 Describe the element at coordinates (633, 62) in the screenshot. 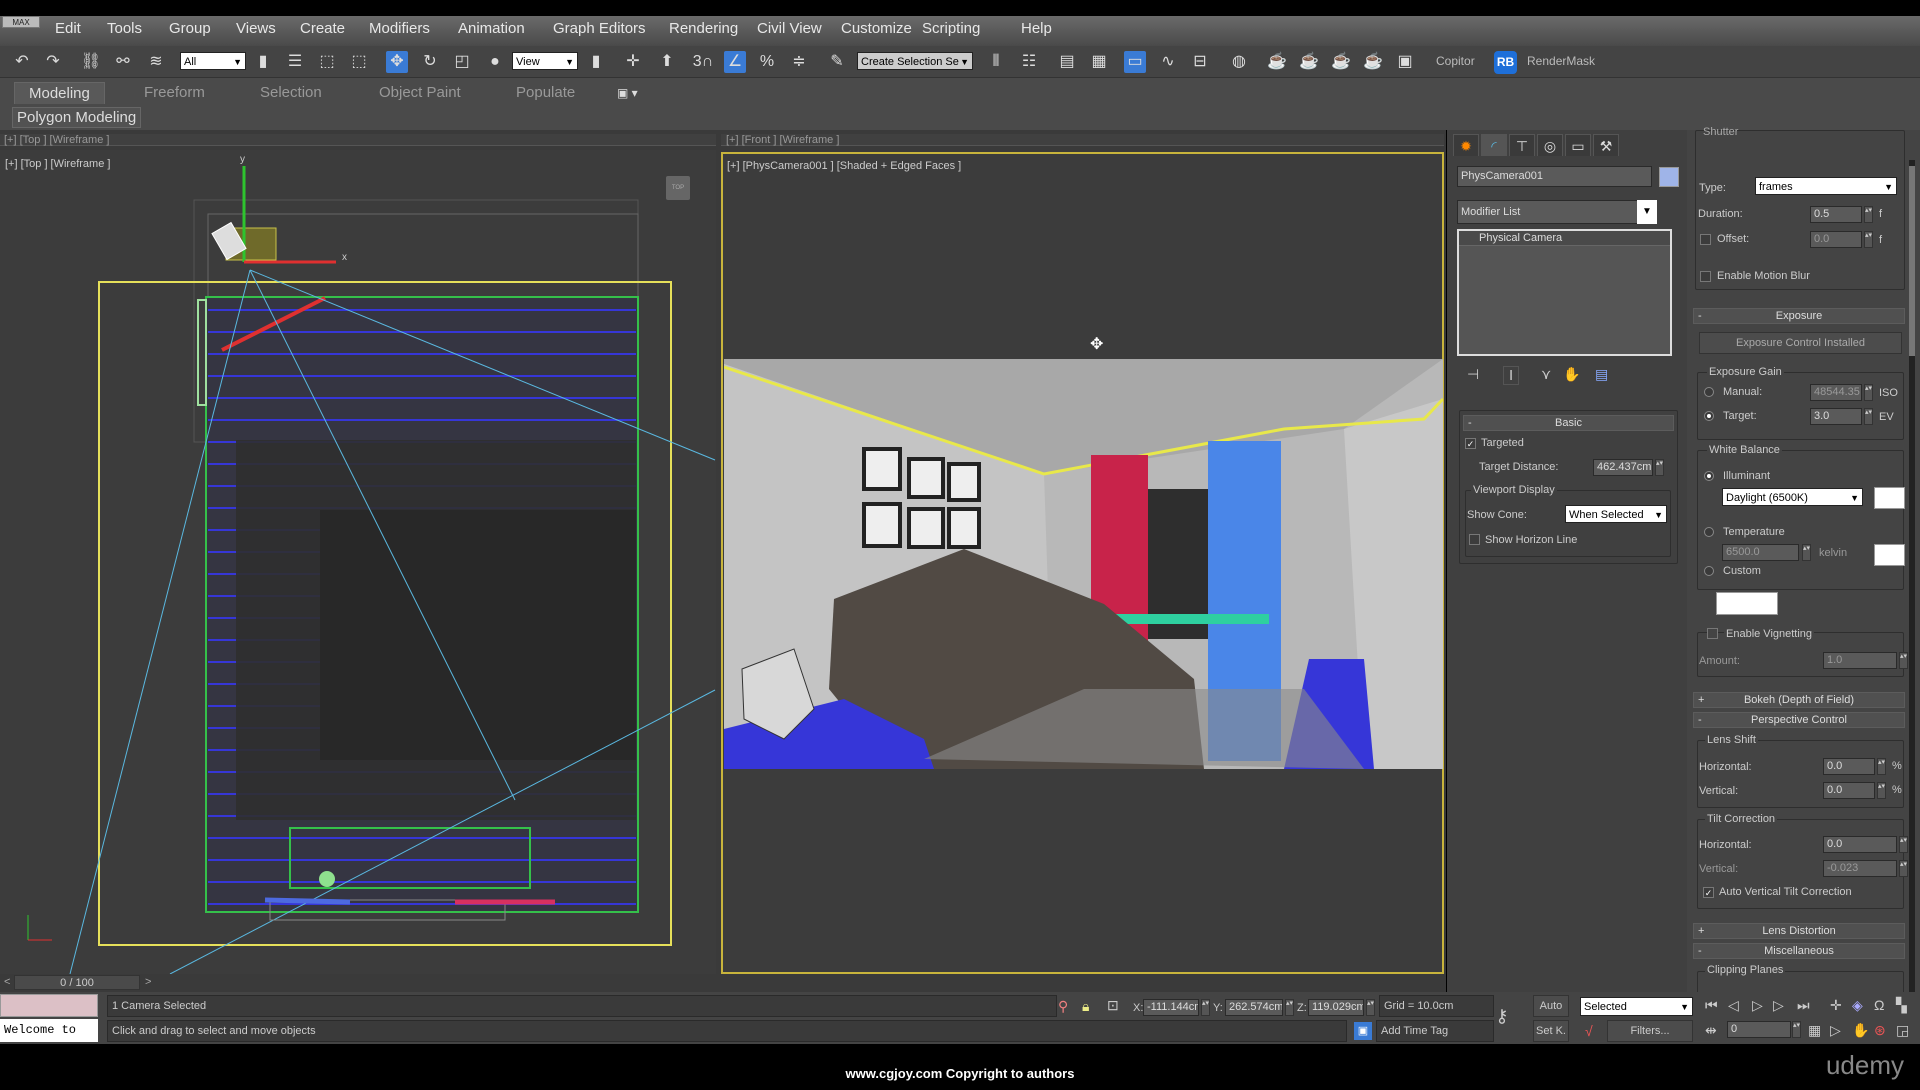

I see `manipulate-icon: ✛` at that location.